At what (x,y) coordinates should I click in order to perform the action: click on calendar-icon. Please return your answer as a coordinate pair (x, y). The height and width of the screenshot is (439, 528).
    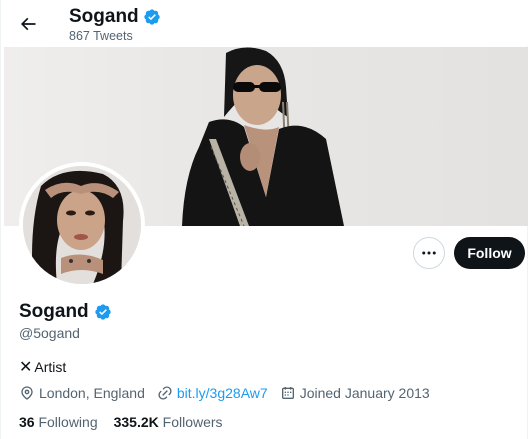
    Looking at the image, I should click on (287, 393).